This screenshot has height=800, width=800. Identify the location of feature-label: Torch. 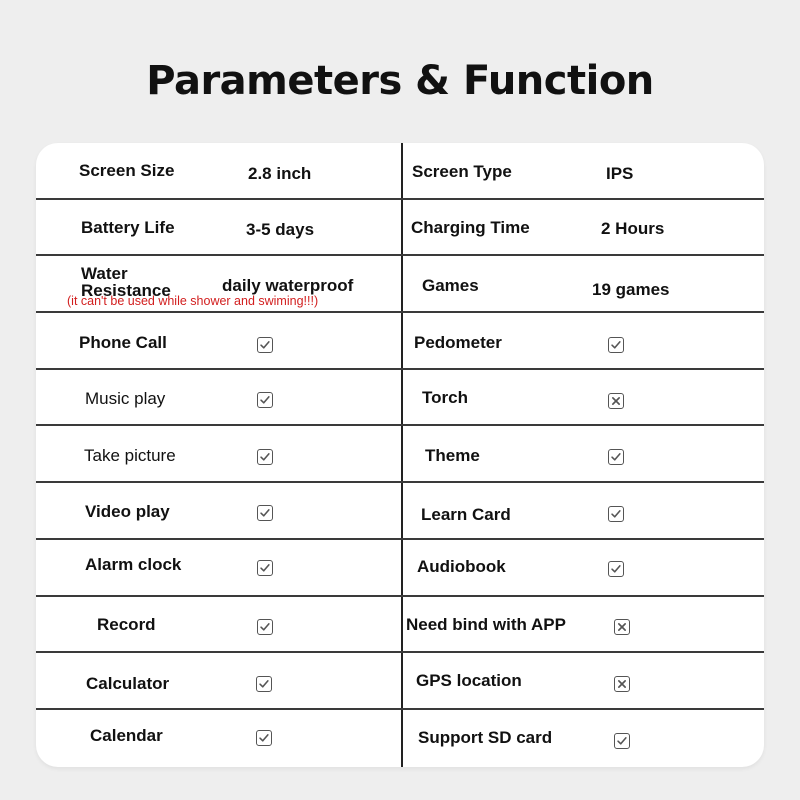
(445, 397).